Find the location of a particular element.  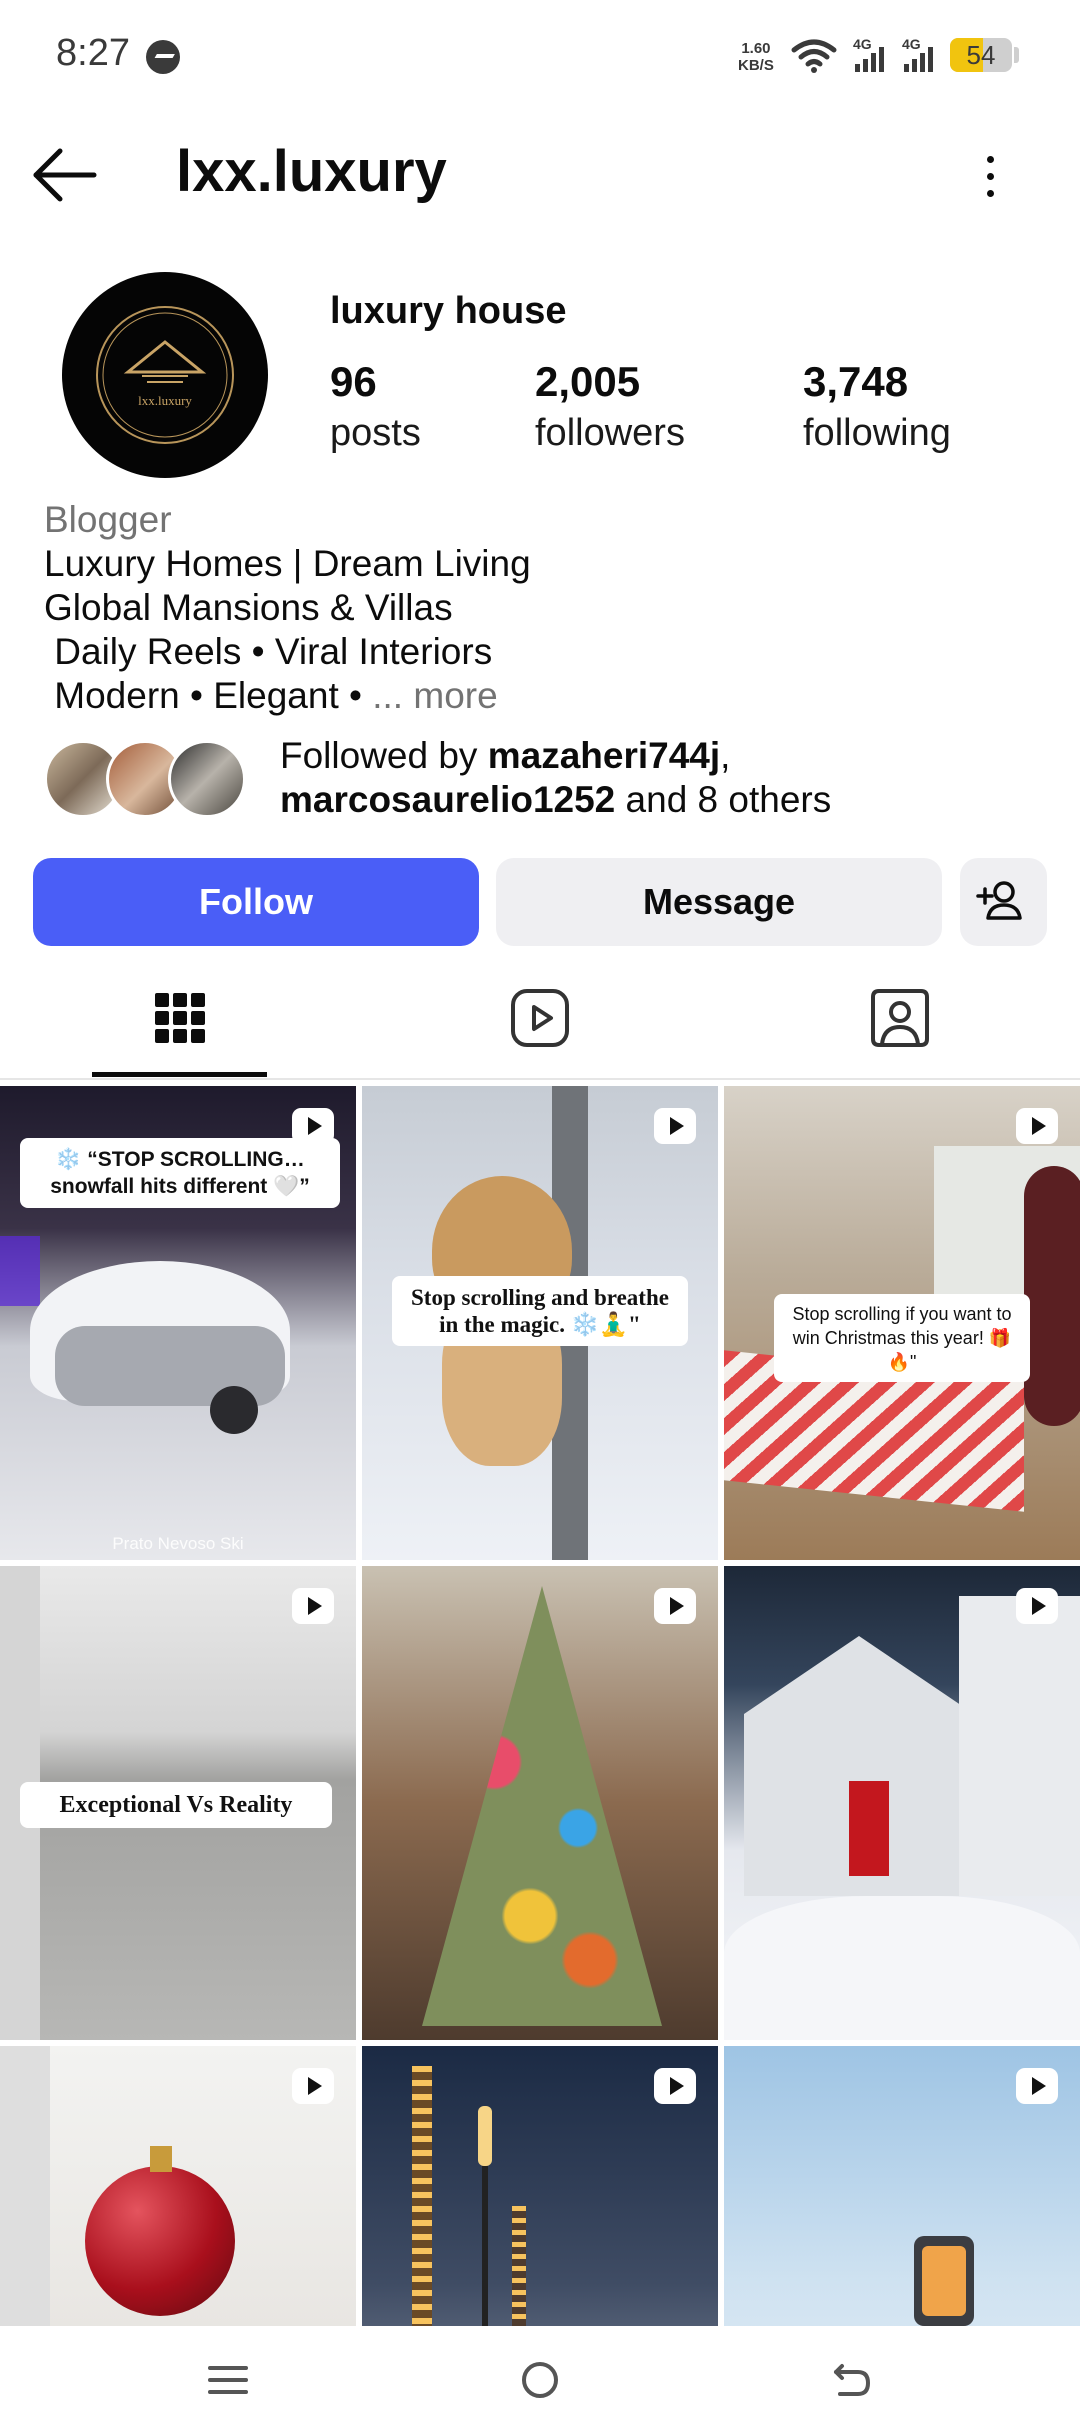

followers-stat: 2,005 followers is located at coordinates (610, 406).